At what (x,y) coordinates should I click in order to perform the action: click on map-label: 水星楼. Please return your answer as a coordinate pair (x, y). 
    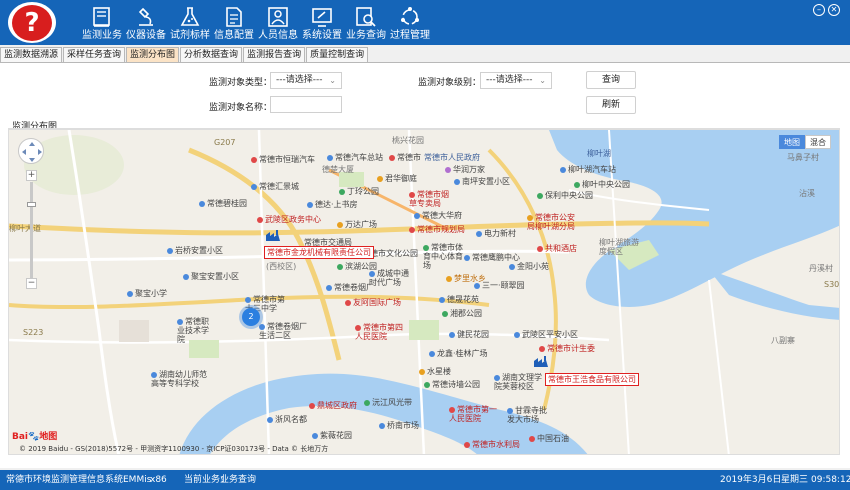
    Looking at the image, I should click on (435, 371).